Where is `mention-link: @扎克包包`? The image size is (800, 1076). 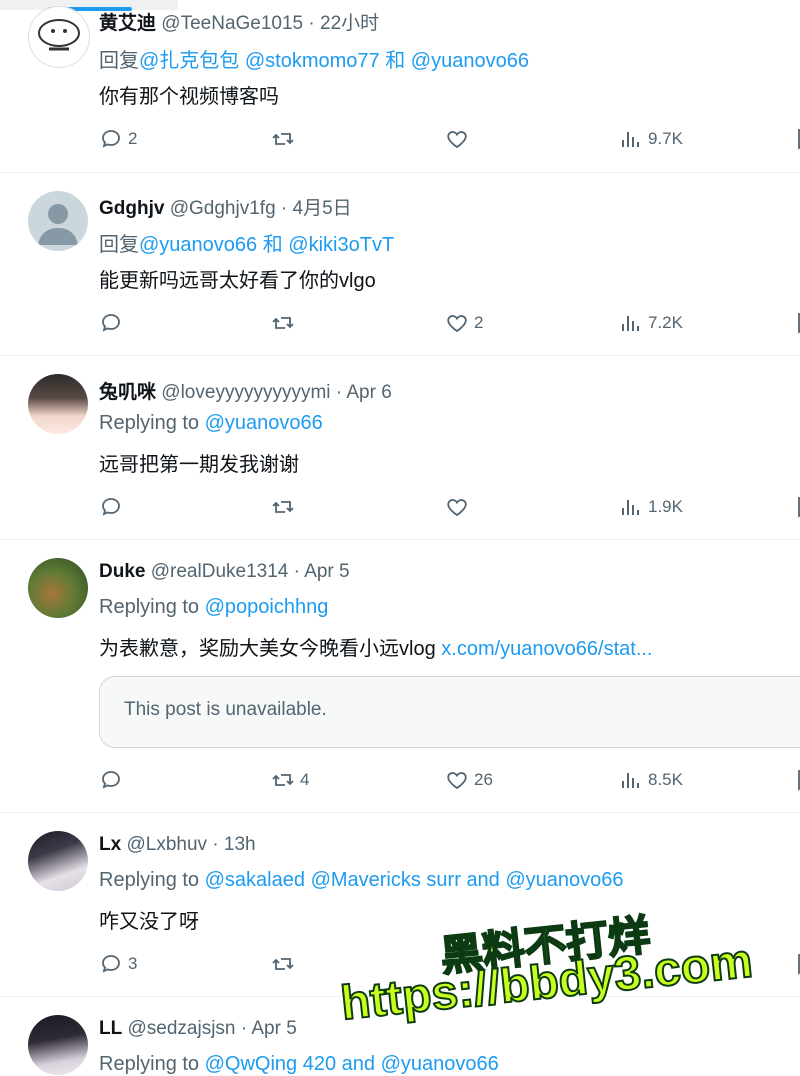
mention-link: @扎克包包 is located at coordinates (189, 61).